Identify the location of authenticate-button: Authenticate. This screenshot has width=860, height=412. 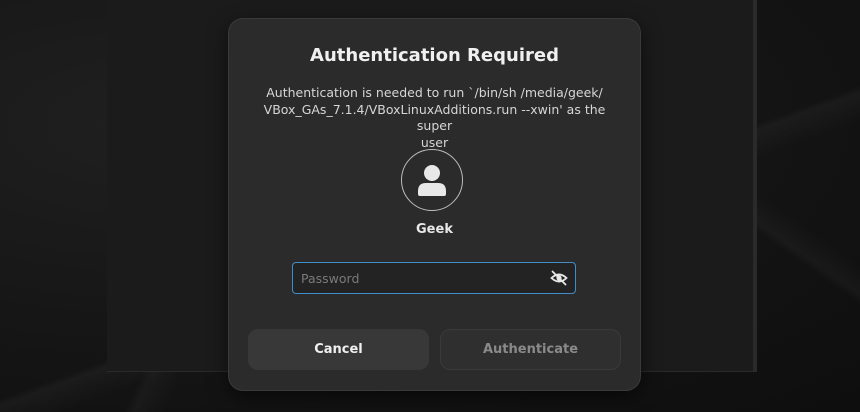
(530, 349).